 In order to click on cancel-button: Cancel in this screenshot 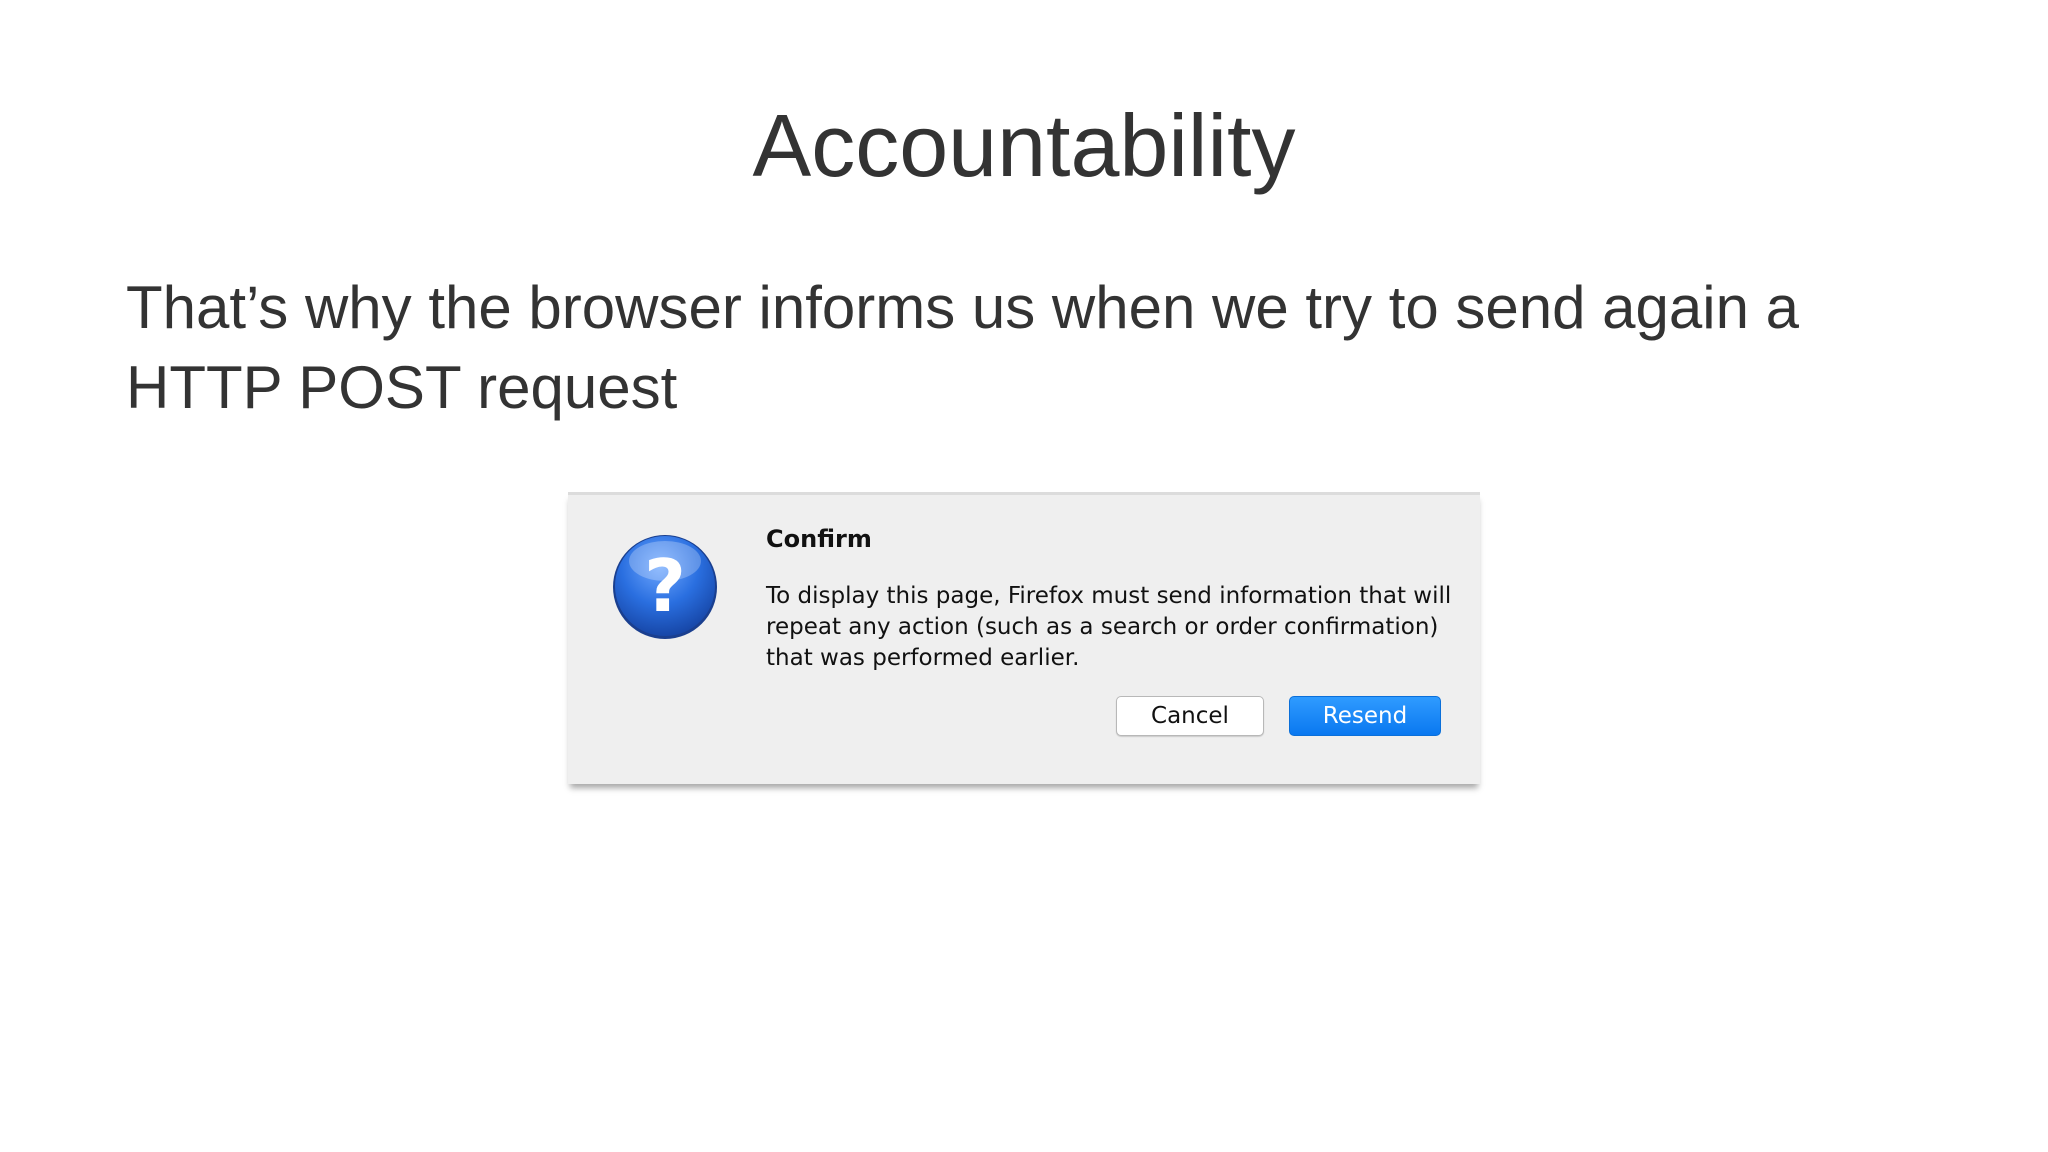, I will do `click(1190, 716)`.